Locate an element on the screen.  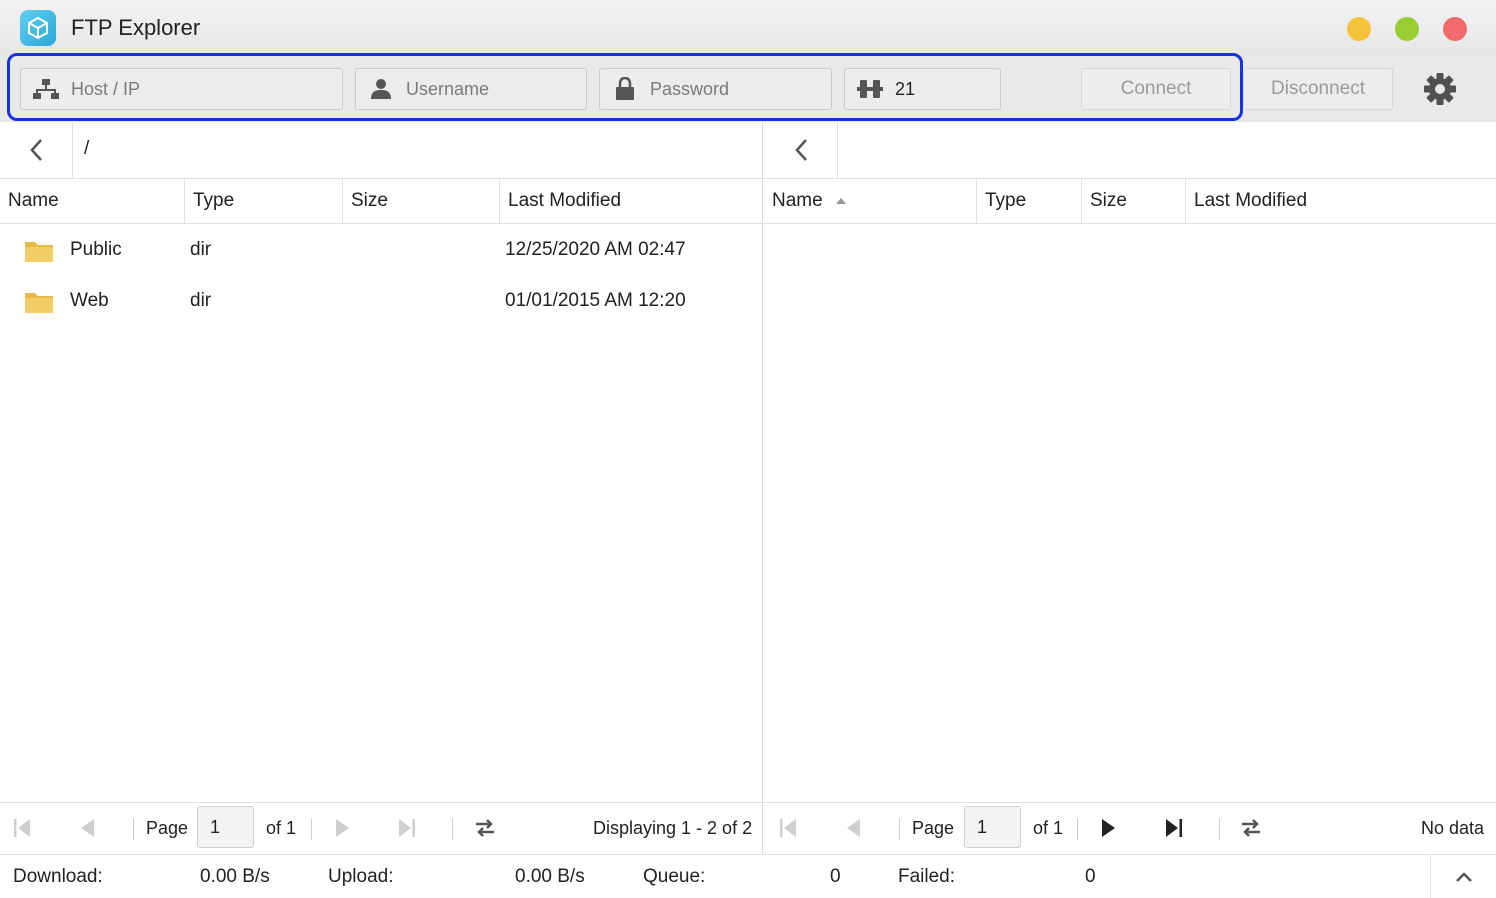
username-placeholder: Username is located at coordinates (448, 88).